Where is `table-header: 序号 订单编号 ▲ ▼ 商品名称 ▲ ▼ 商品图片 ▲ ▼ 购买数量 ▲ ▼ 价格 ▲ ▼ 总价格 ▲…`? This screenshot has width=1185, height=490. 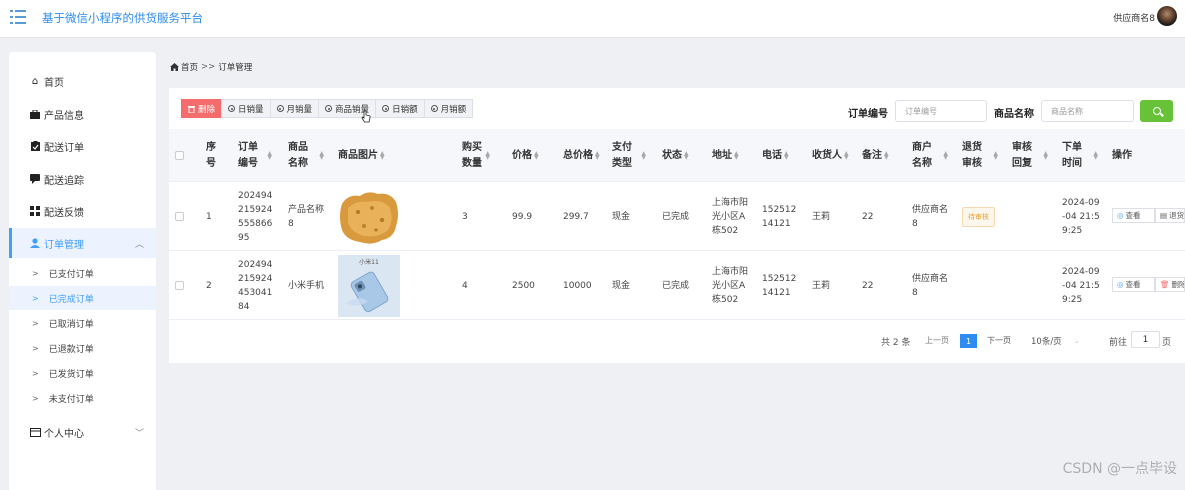
table-header: 序号 订单编号 ▲ ▼ 商品名称 ▲ ▼ 商品图片 ▲ ▼ 购买数量 ▲ ▼ 价格 ▲ ▼ 总价格 ▲… is located at coordinates (677, 155).